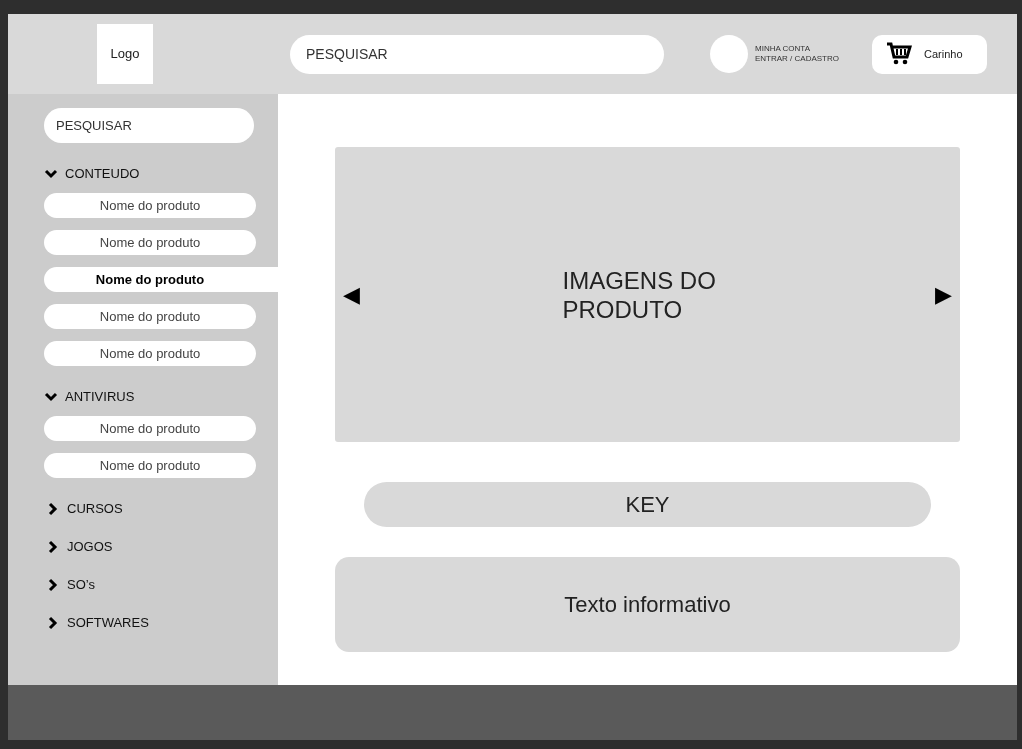 The image size is (1022, 749). Describe the element at coordinates (351, 294) in the screenshot. I see `previous-button: ◀` at that location.